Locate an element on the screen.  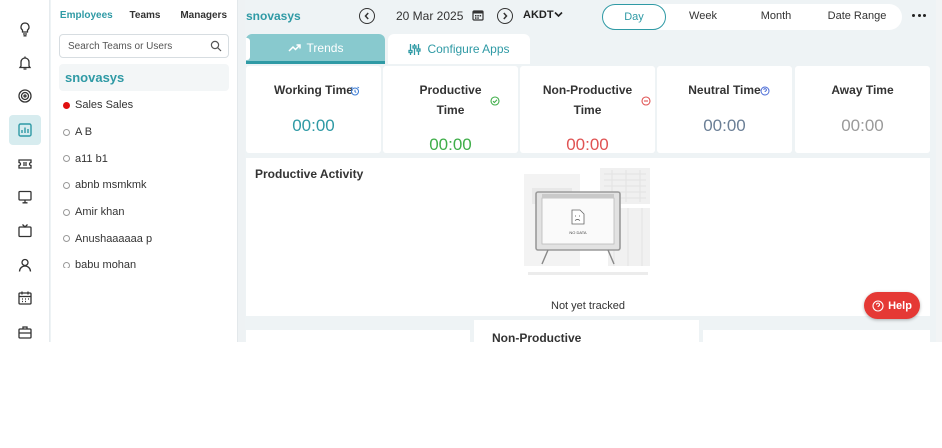
list-item: A B is located at coordinates (144, 132).